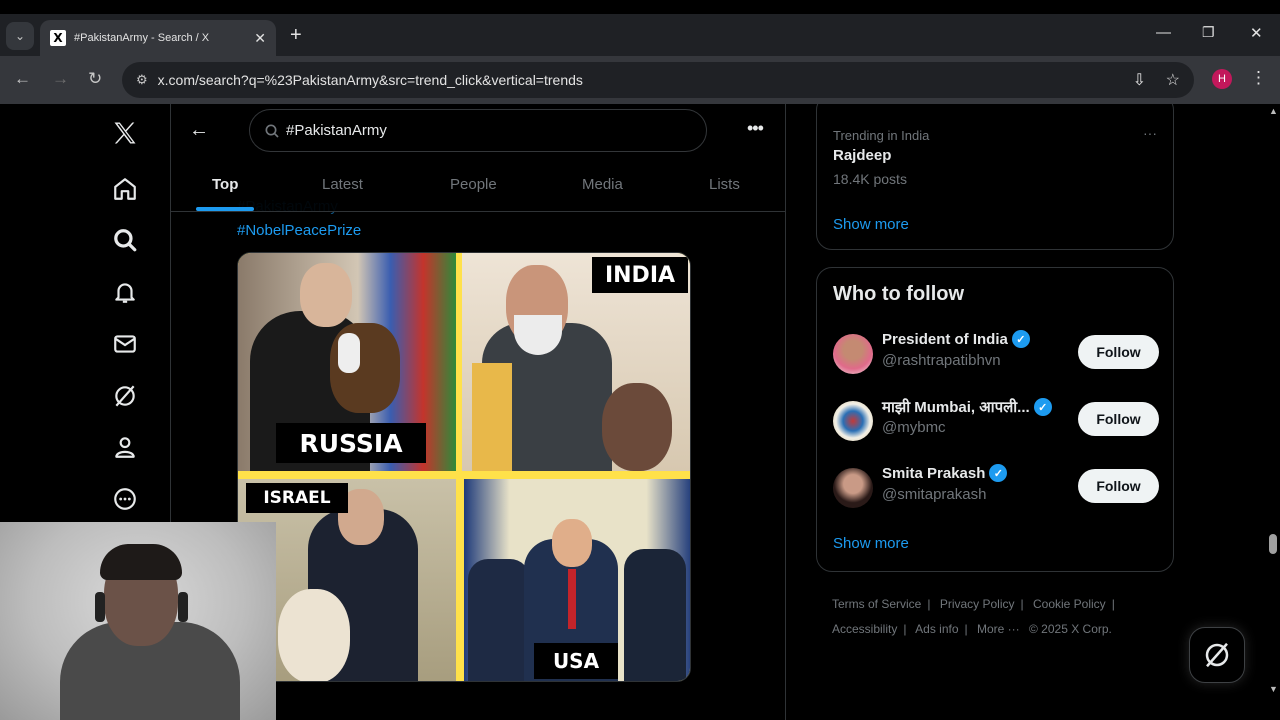 The width and height of the screenshot is (1280, 720). Describe the element at coordinates (347, 362) in the screenshot. I see `russia-photo: RUSSIA` at that location.